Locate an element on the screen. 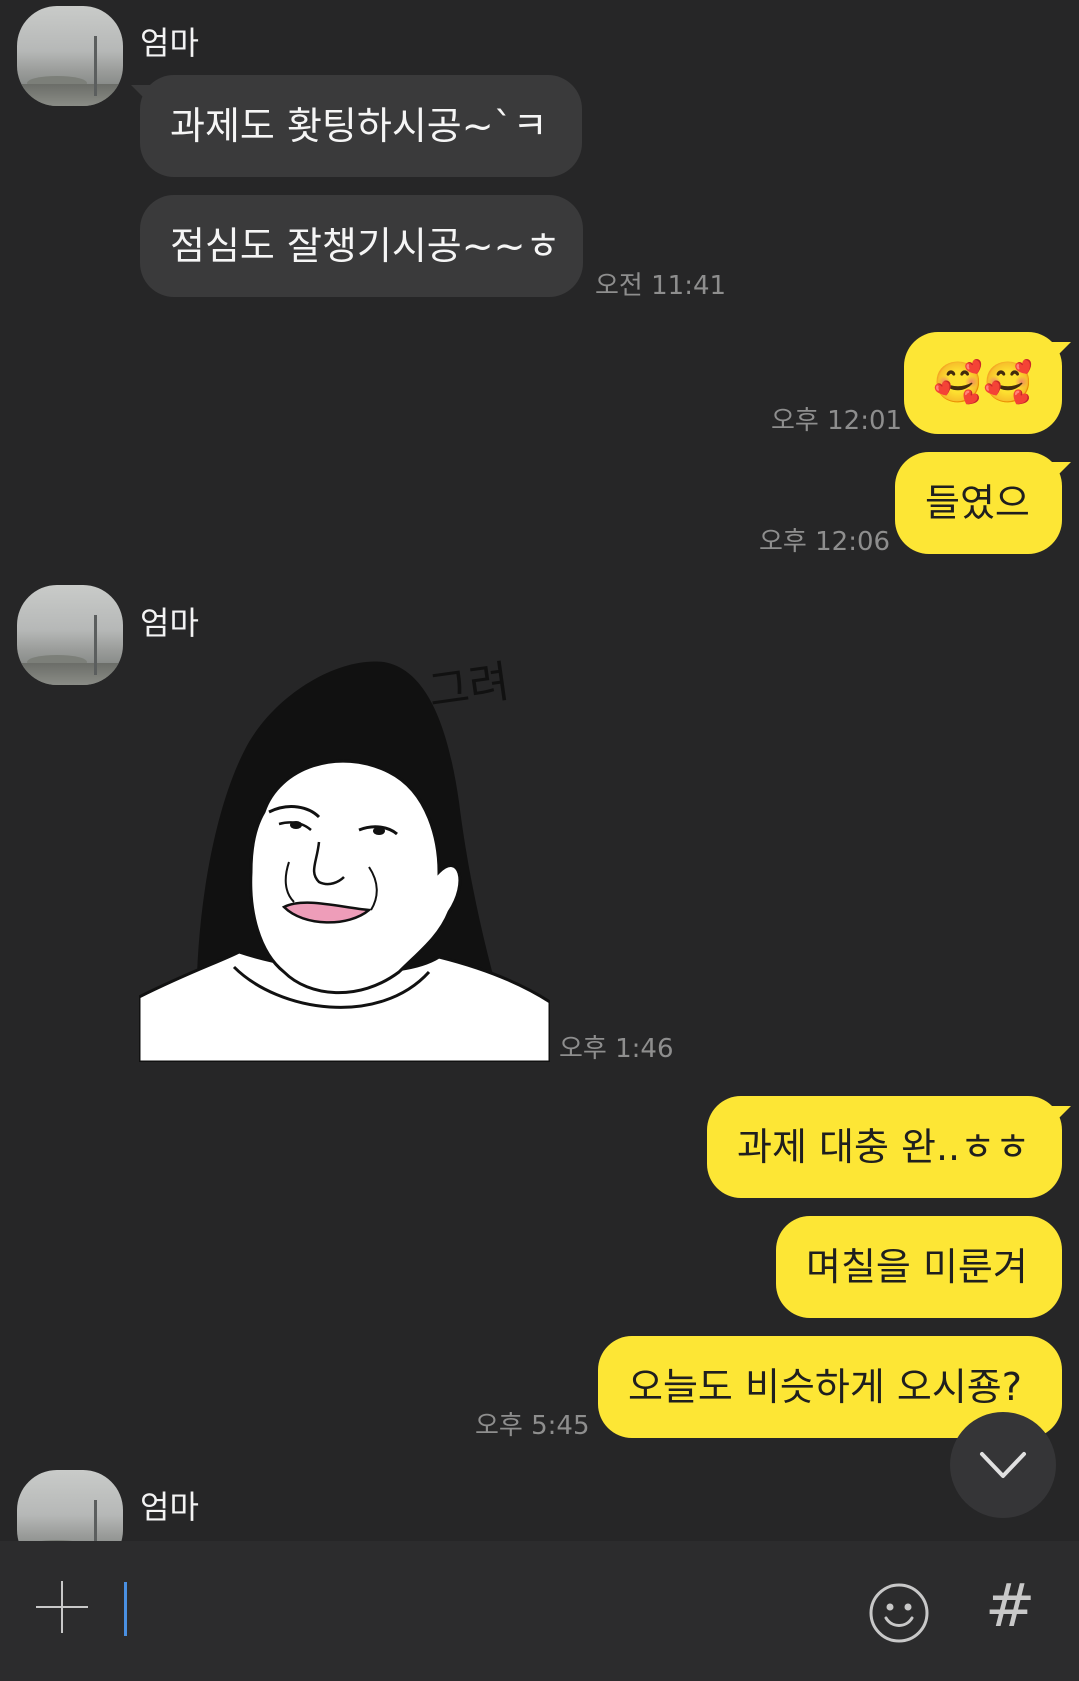  hashtag-button: # is located at coordinates (1010, 1606).